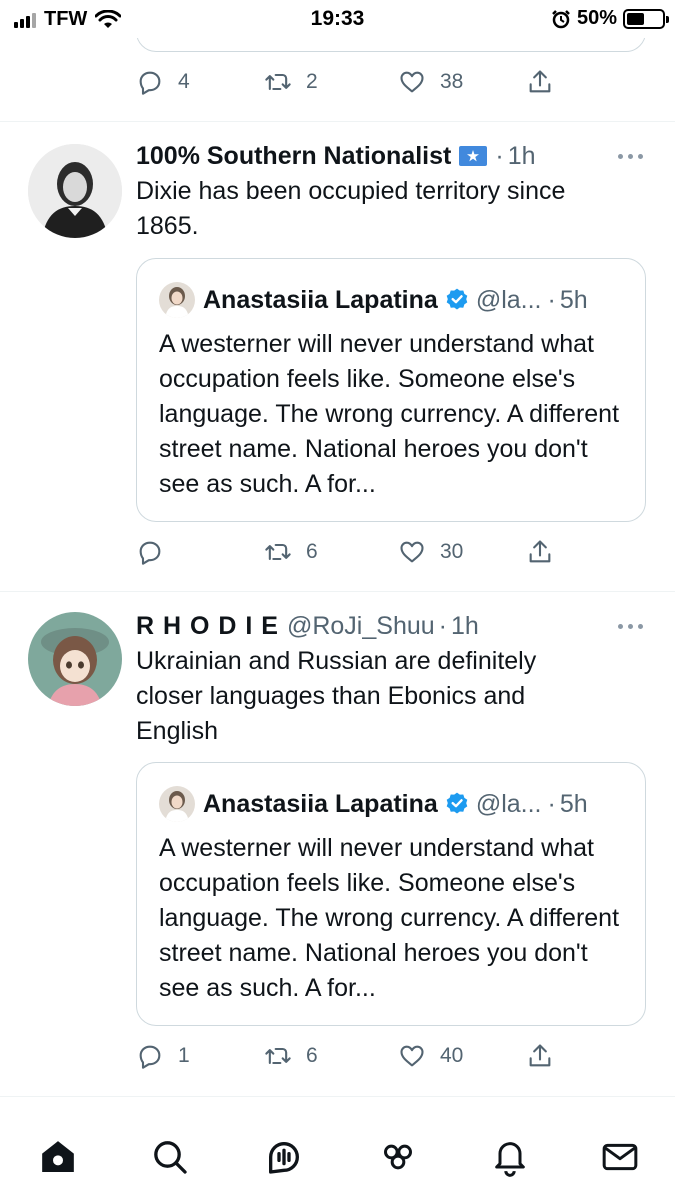 This screenshot has width=675, height=1200. I want to click on display-name: R H O D I E, so click(207, 626).